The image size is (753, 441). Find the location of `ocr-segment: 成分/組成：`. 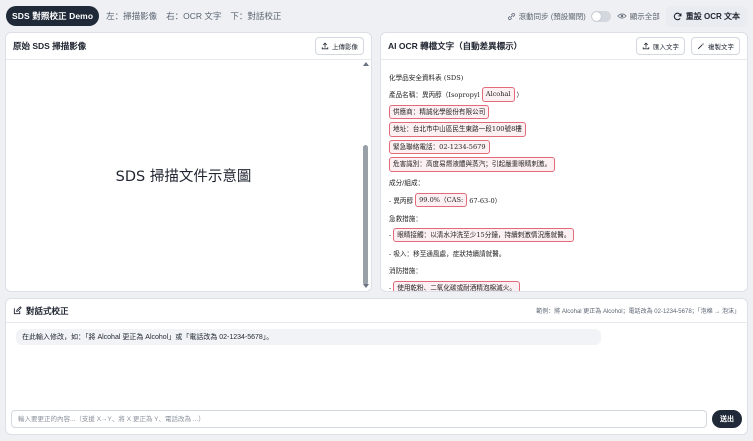

ocr-segment: 成分/組成： is located at coordinates (407, 183).